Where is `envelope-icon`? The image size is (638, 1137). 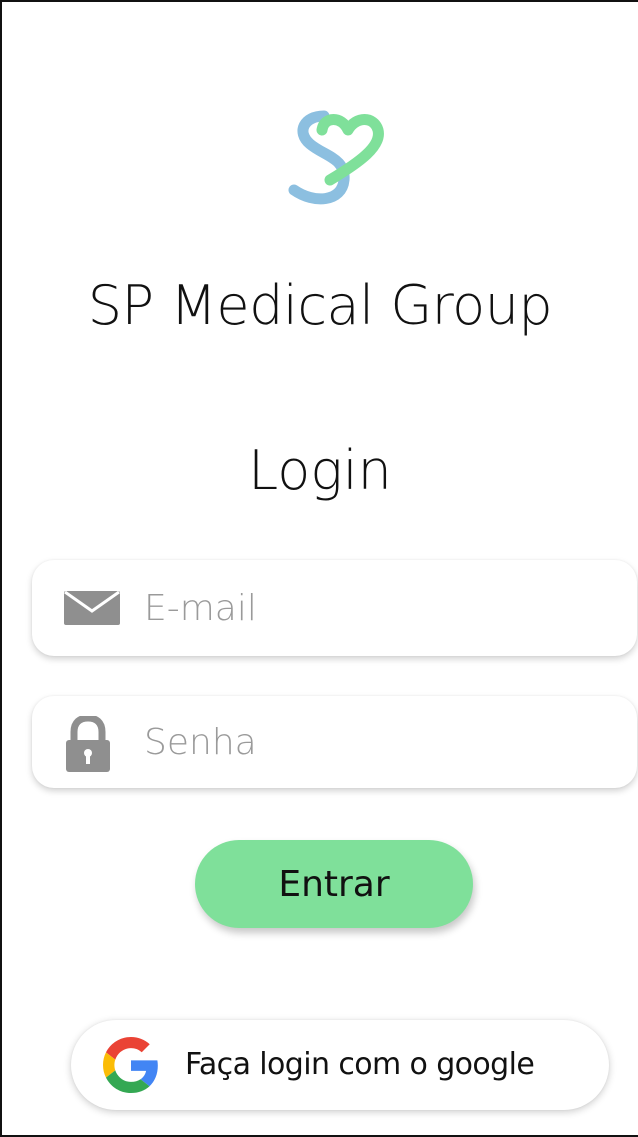 envelope-icon is located at coordinates (92, 608).